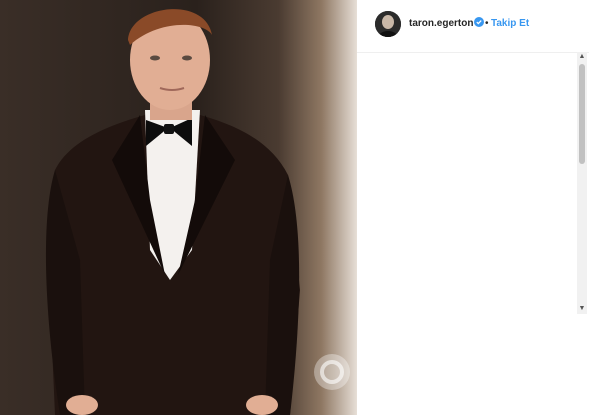  I want to click on watermark-logo, so click(332, 372).